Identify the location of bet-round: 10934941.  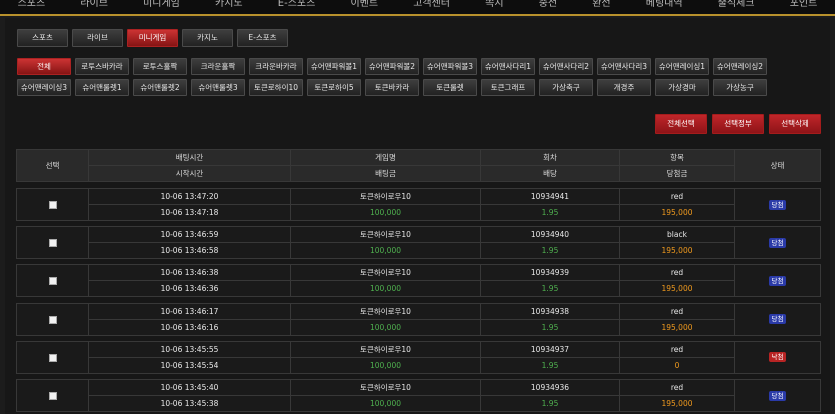
(550, 196).